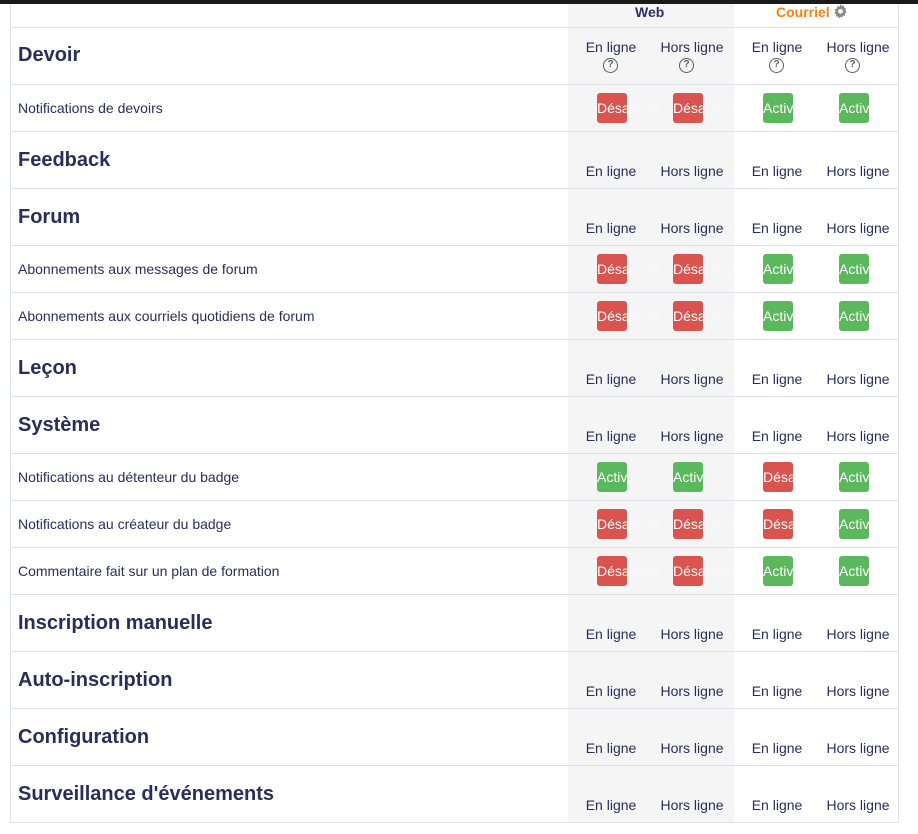 This screenshot has width=918, height=834. What do you see at coordinates (146, 794) in the screenshot?
I see `section-title: Surveillance d'événements` at bounding box center [146, 794].